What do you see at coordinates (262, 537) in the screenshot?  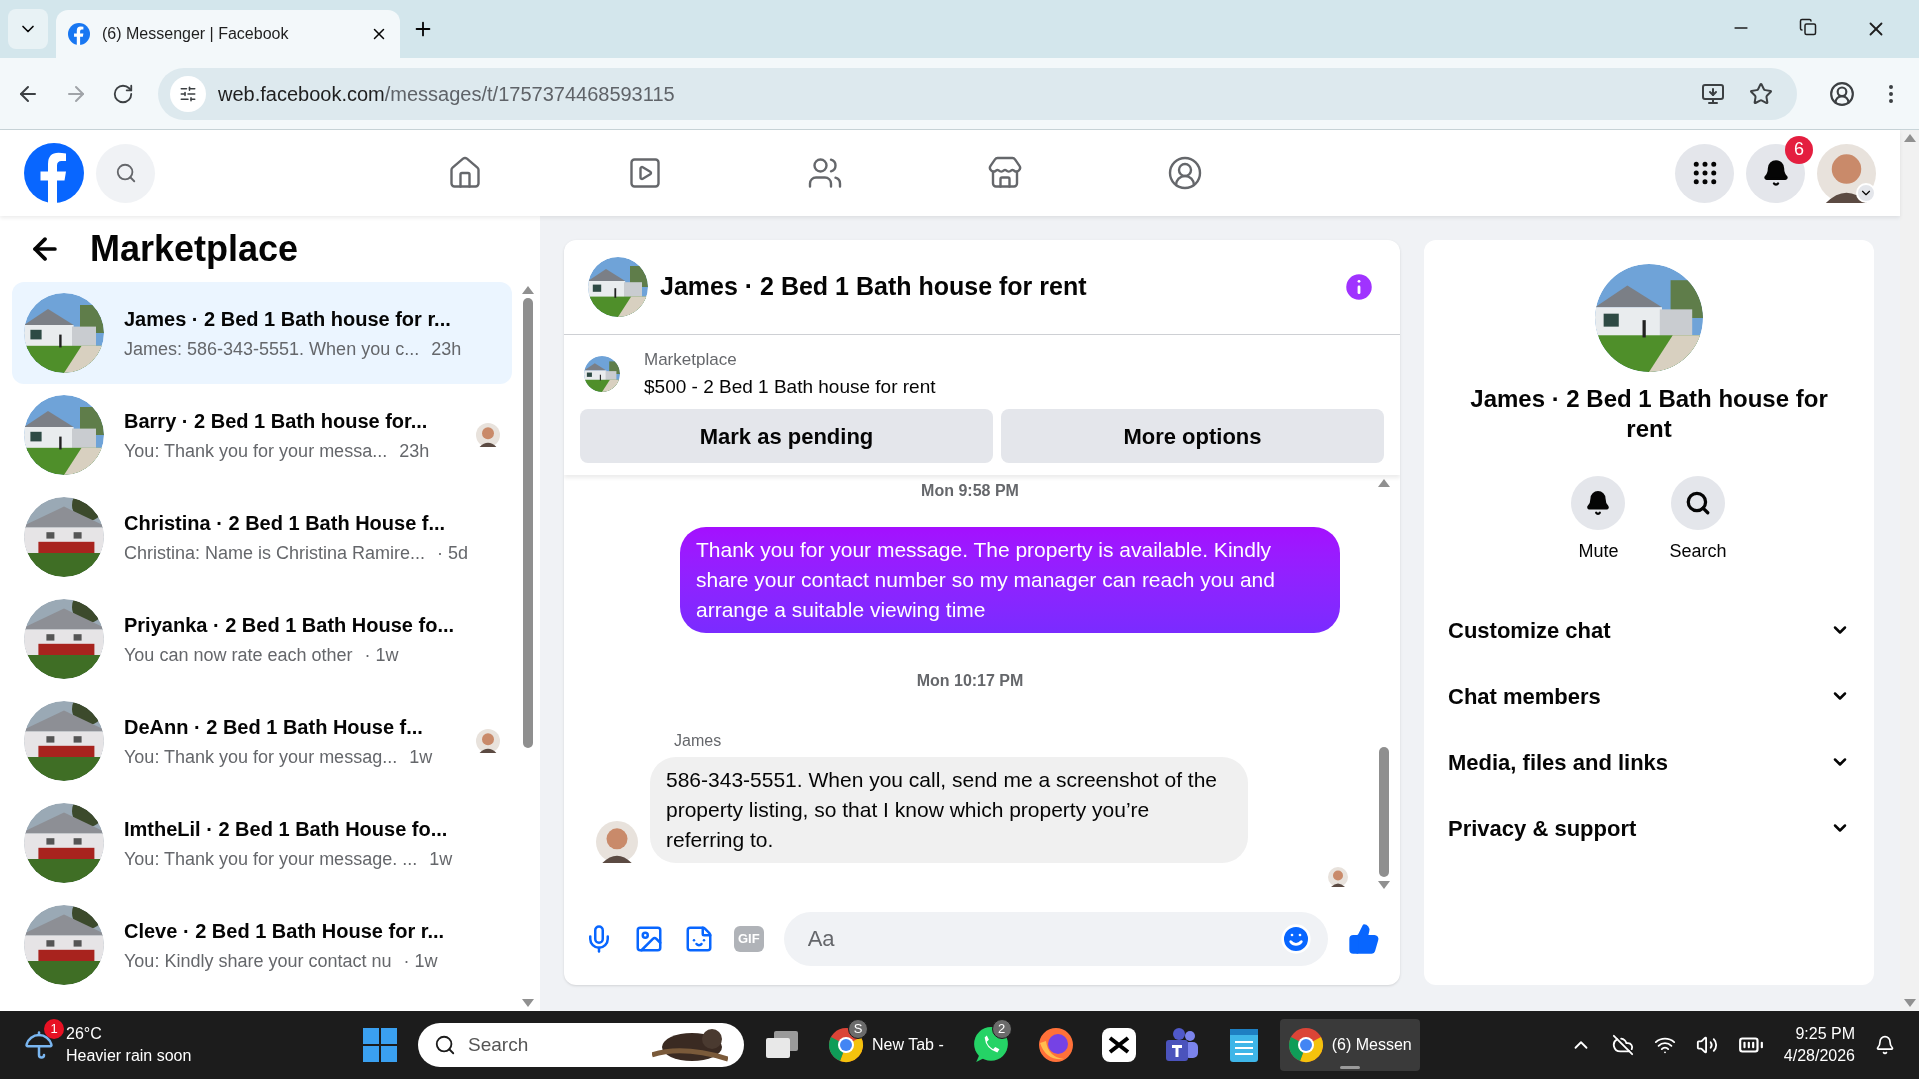 I see `conversation-item: Christina · 2 Bed 1 Bath House f... Christina: Name is Christina Ramire... · 5d` at bounding box center [262, 537].